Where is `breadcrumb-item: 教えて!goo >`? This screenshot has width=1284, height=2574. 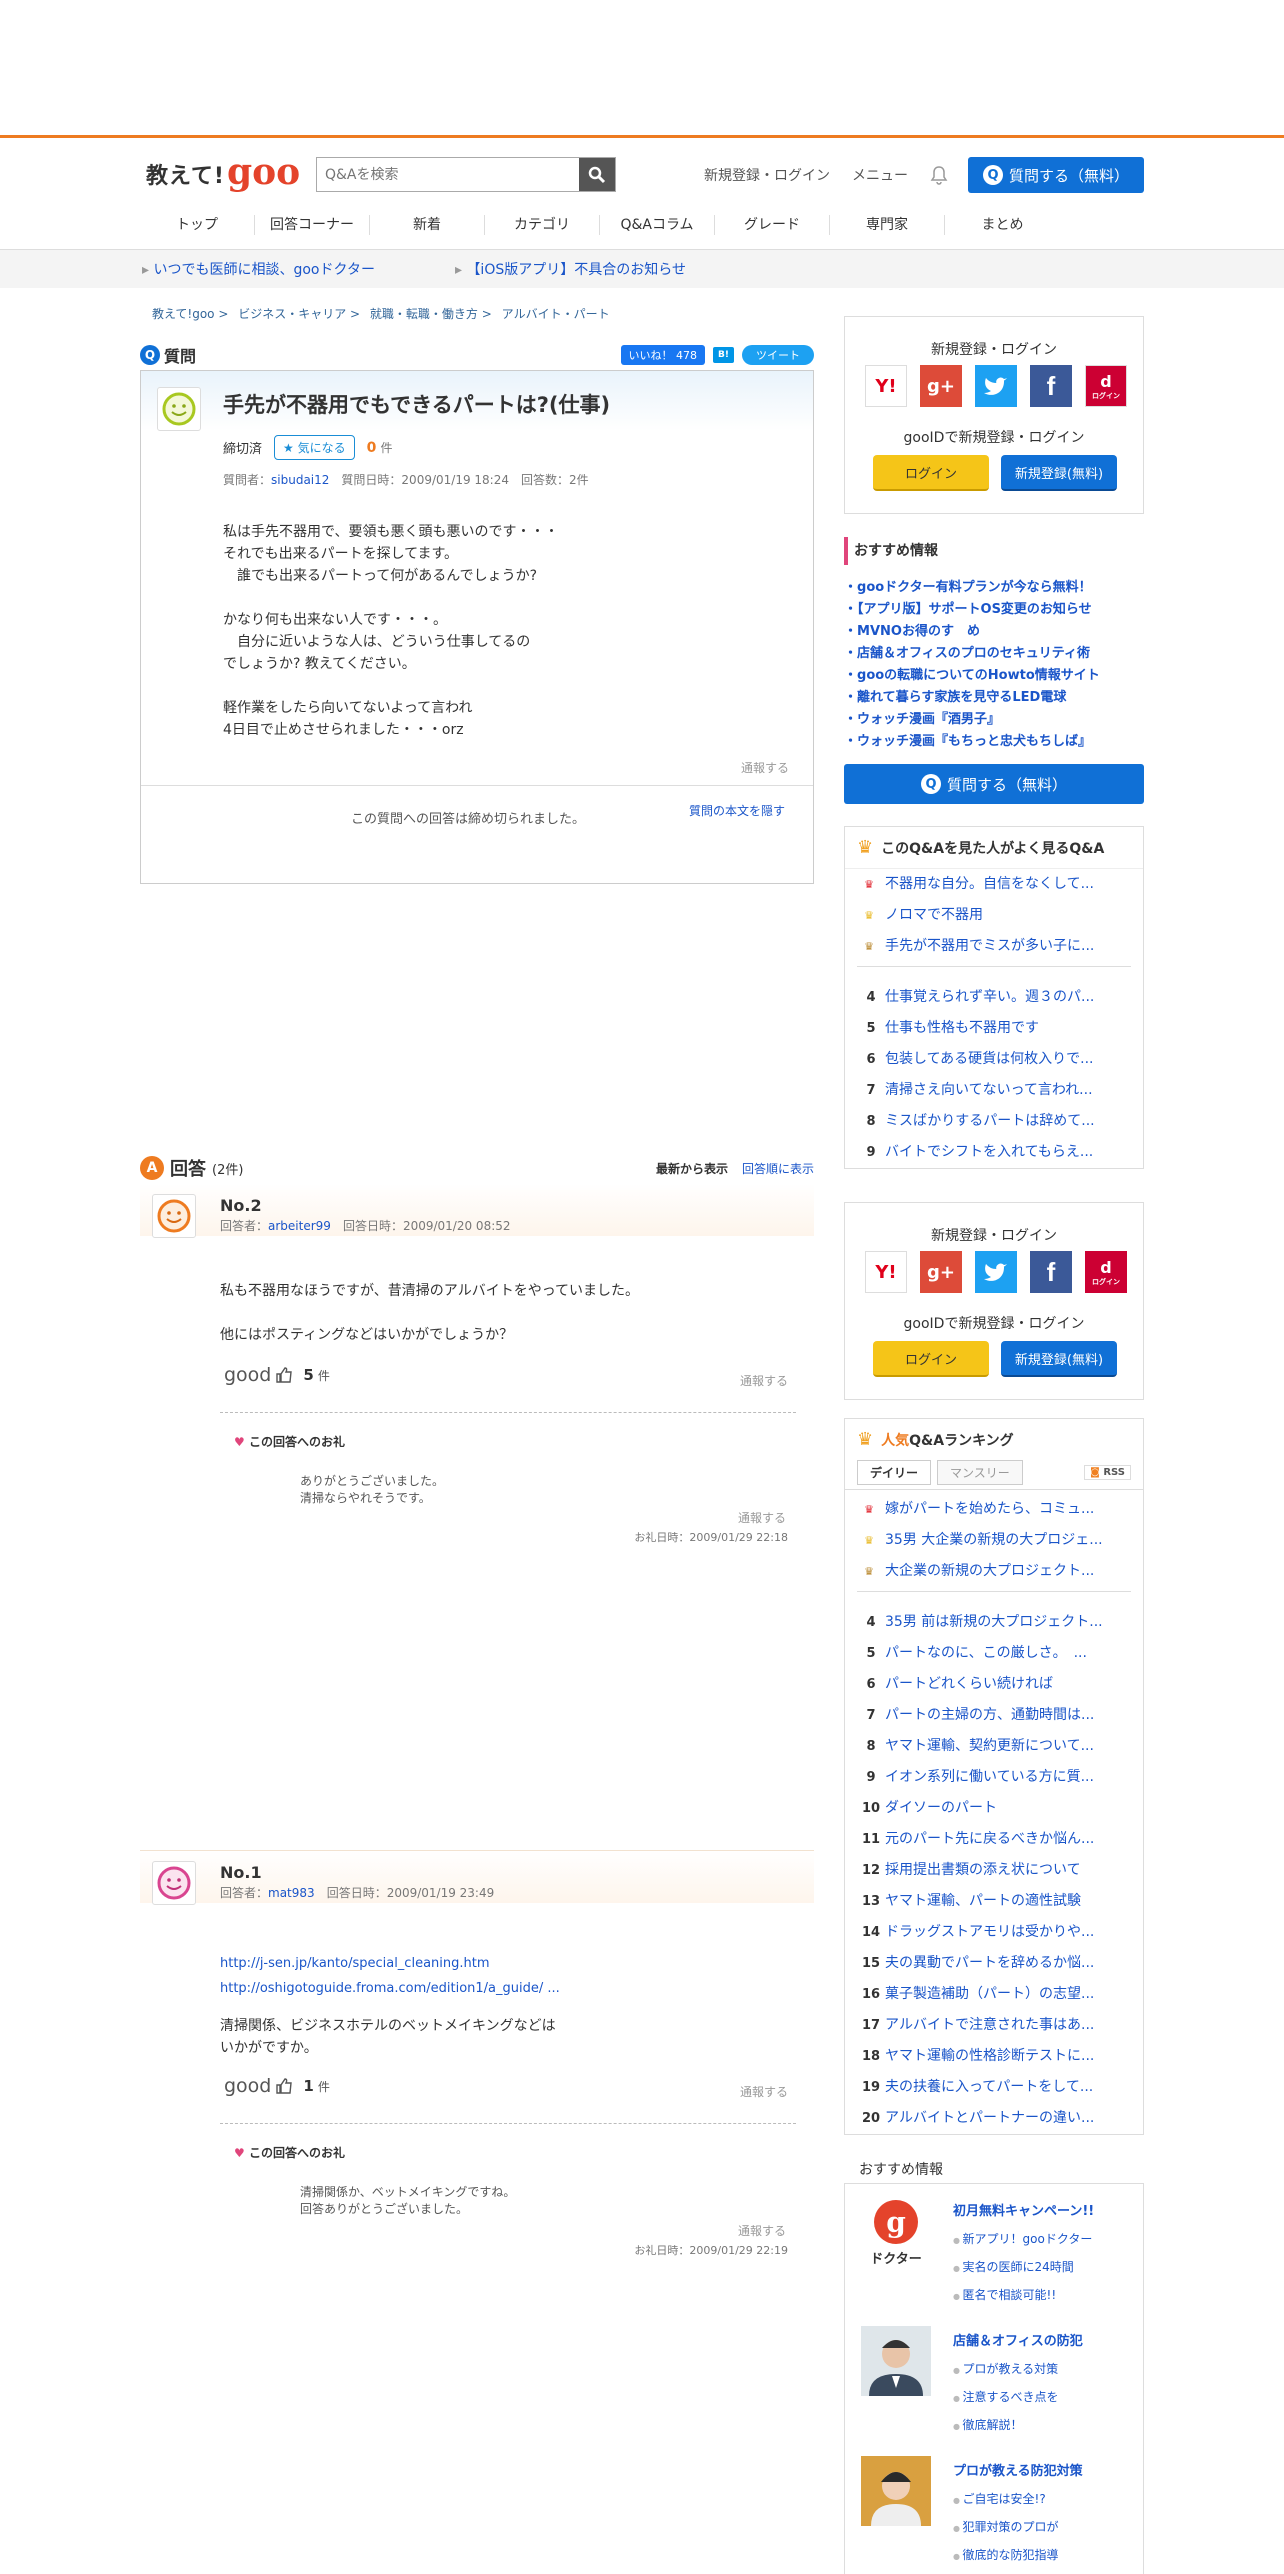
breadcrumb-item: 教えて!goo > is located at coordinates (190, 314).